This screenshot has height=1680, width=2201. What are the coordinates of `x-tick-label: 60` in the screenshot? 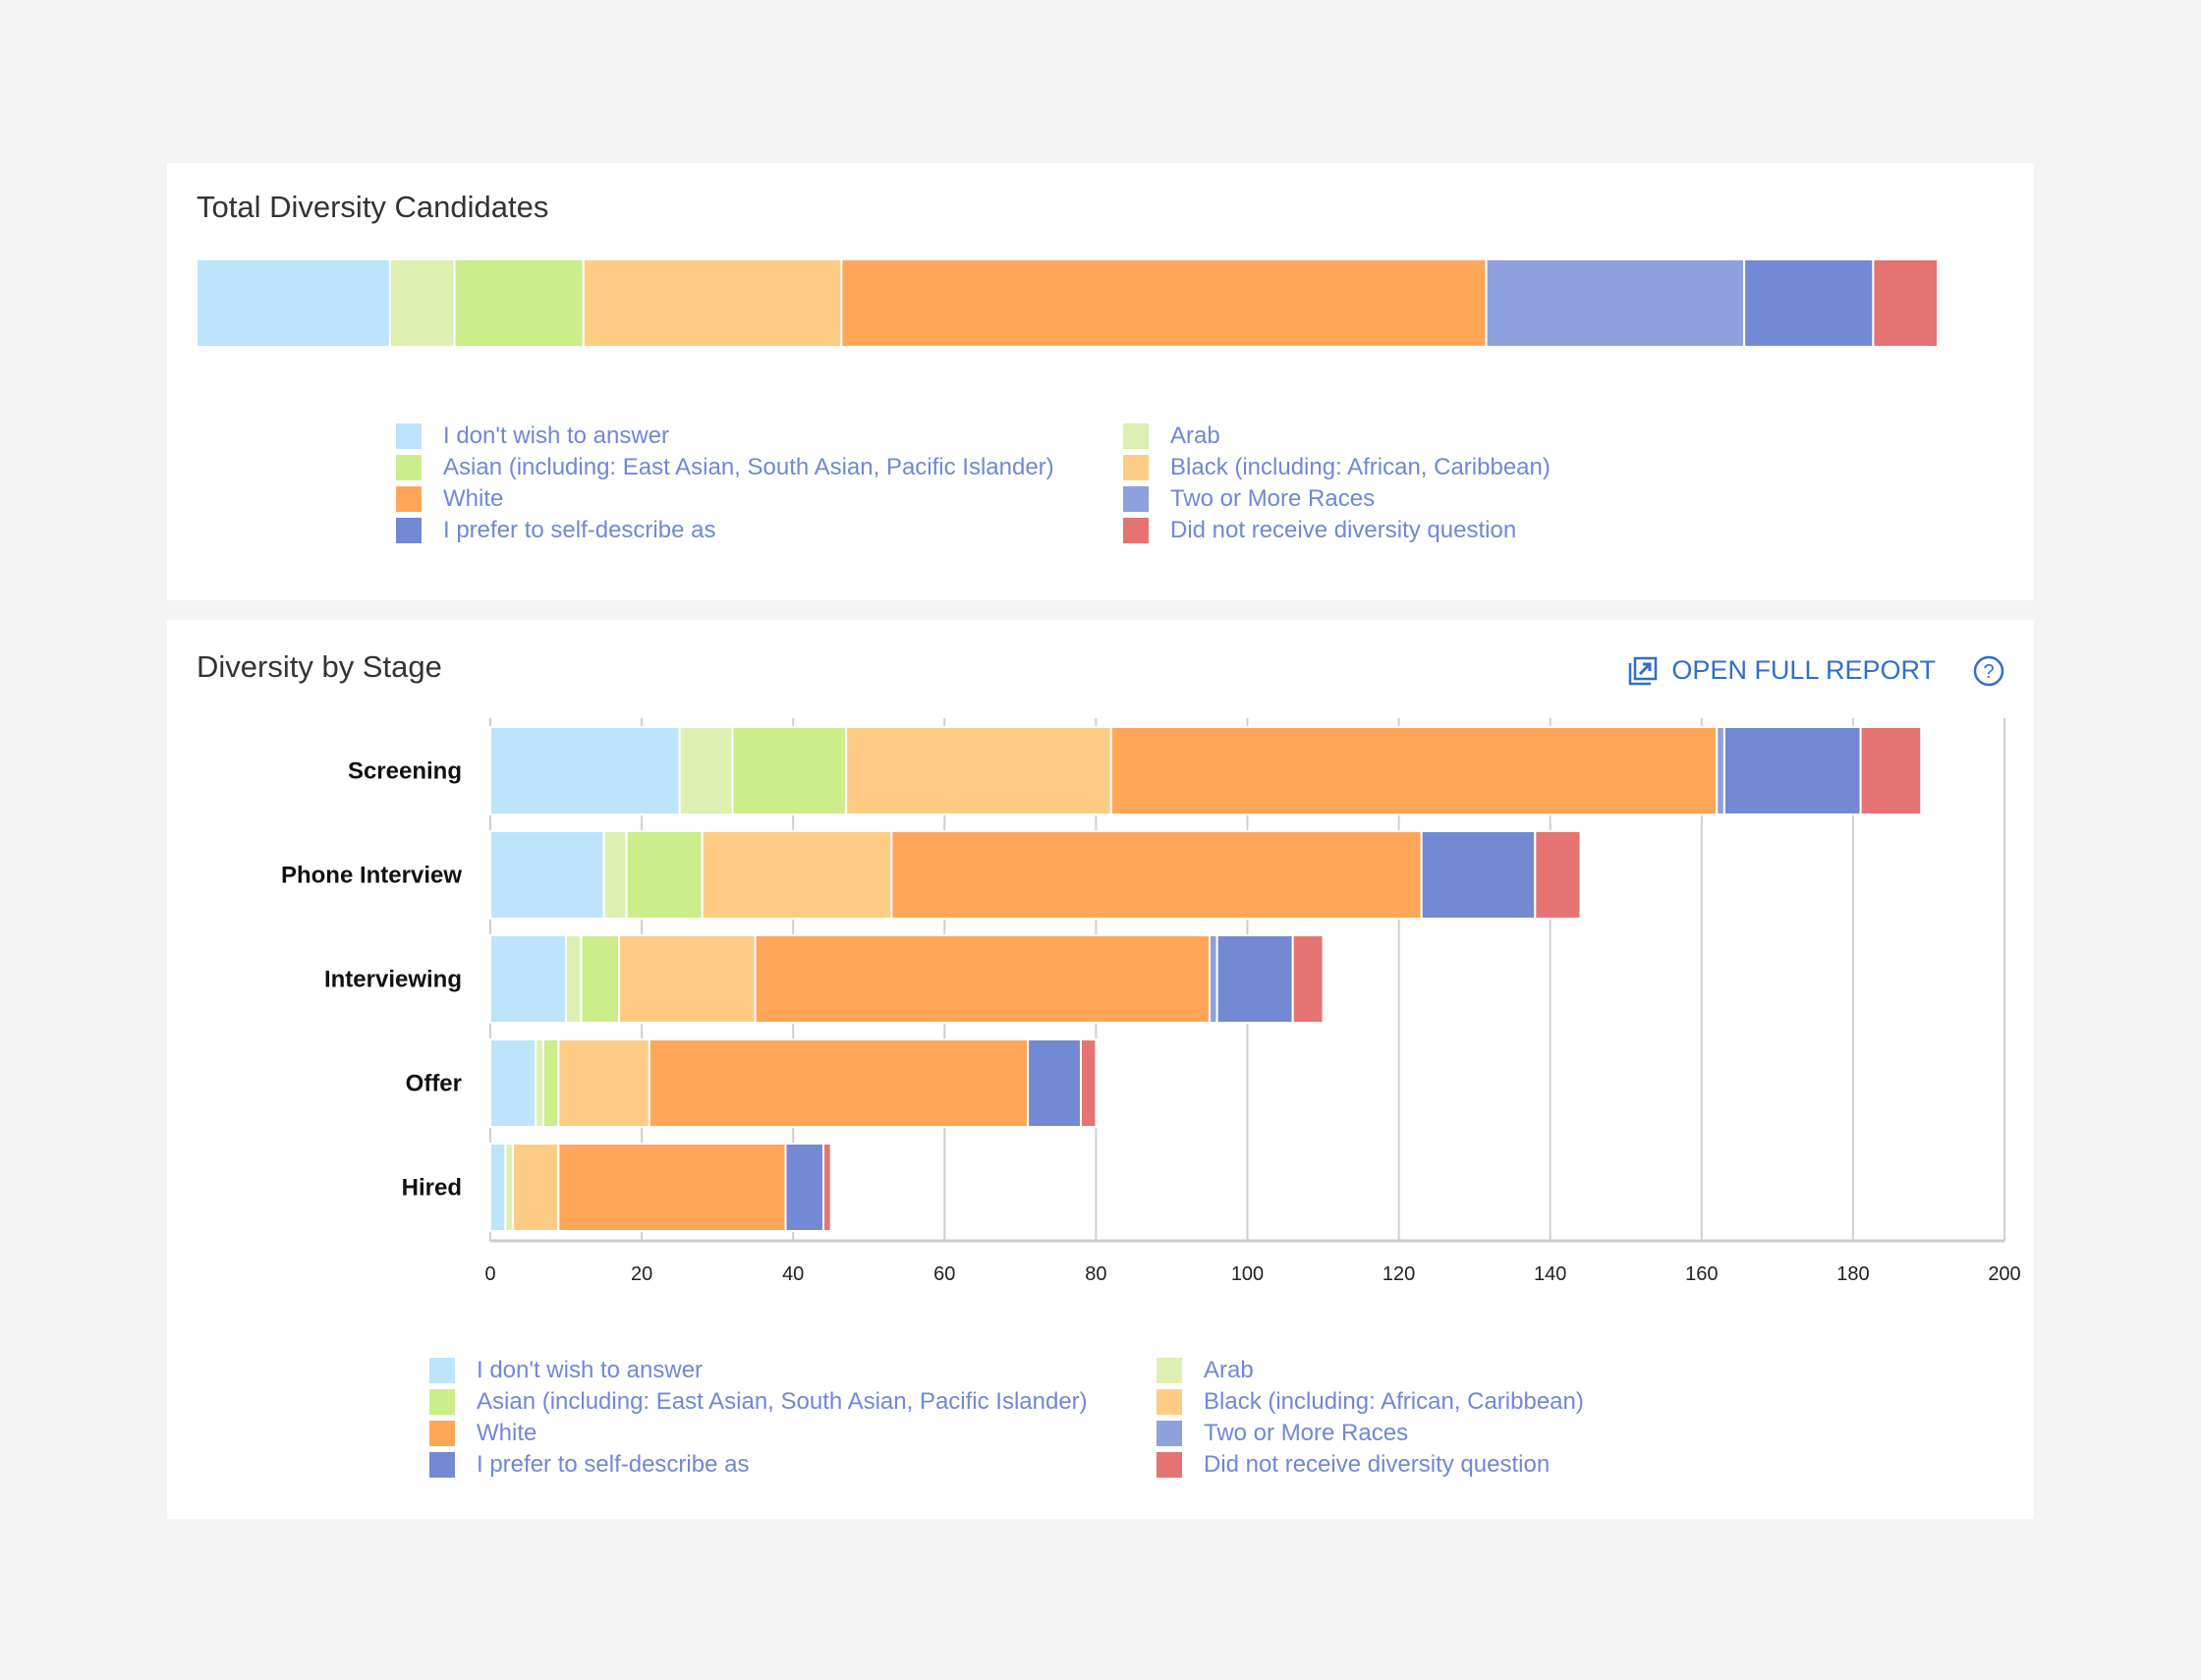 It's located at (944, 1274).